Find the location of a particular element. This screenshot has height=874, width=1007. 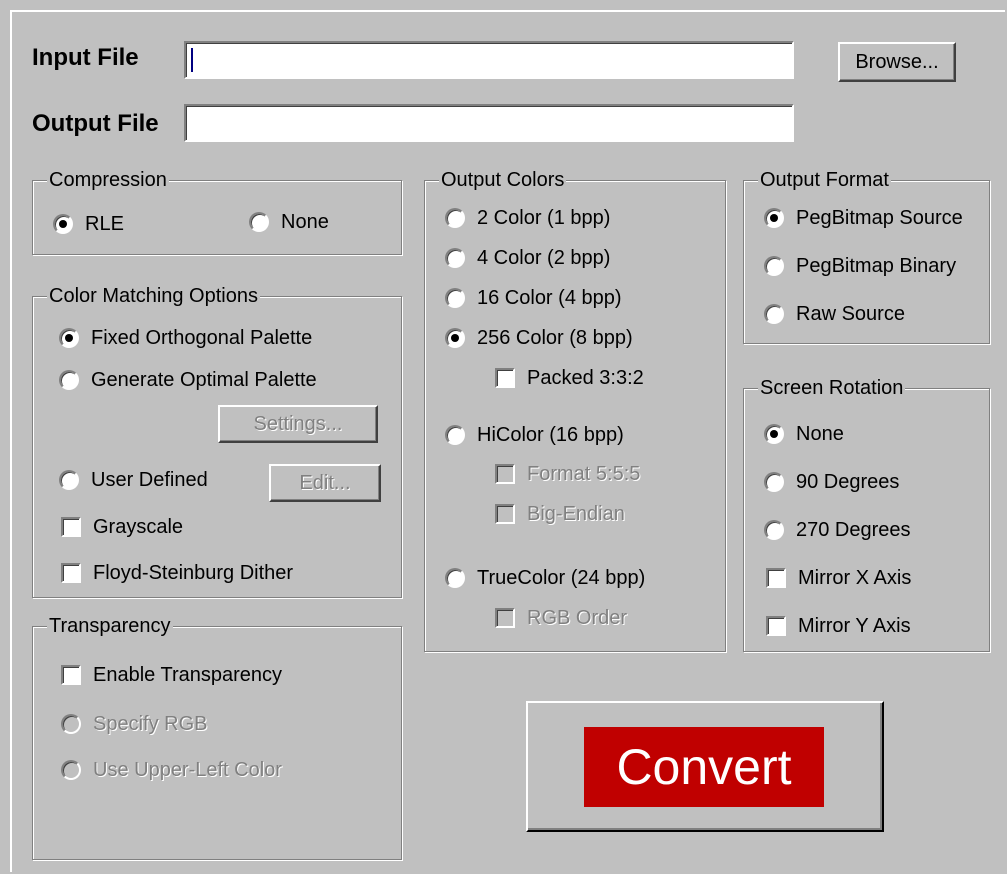

rotation-none-label: None is located at coordinates (820, 434).